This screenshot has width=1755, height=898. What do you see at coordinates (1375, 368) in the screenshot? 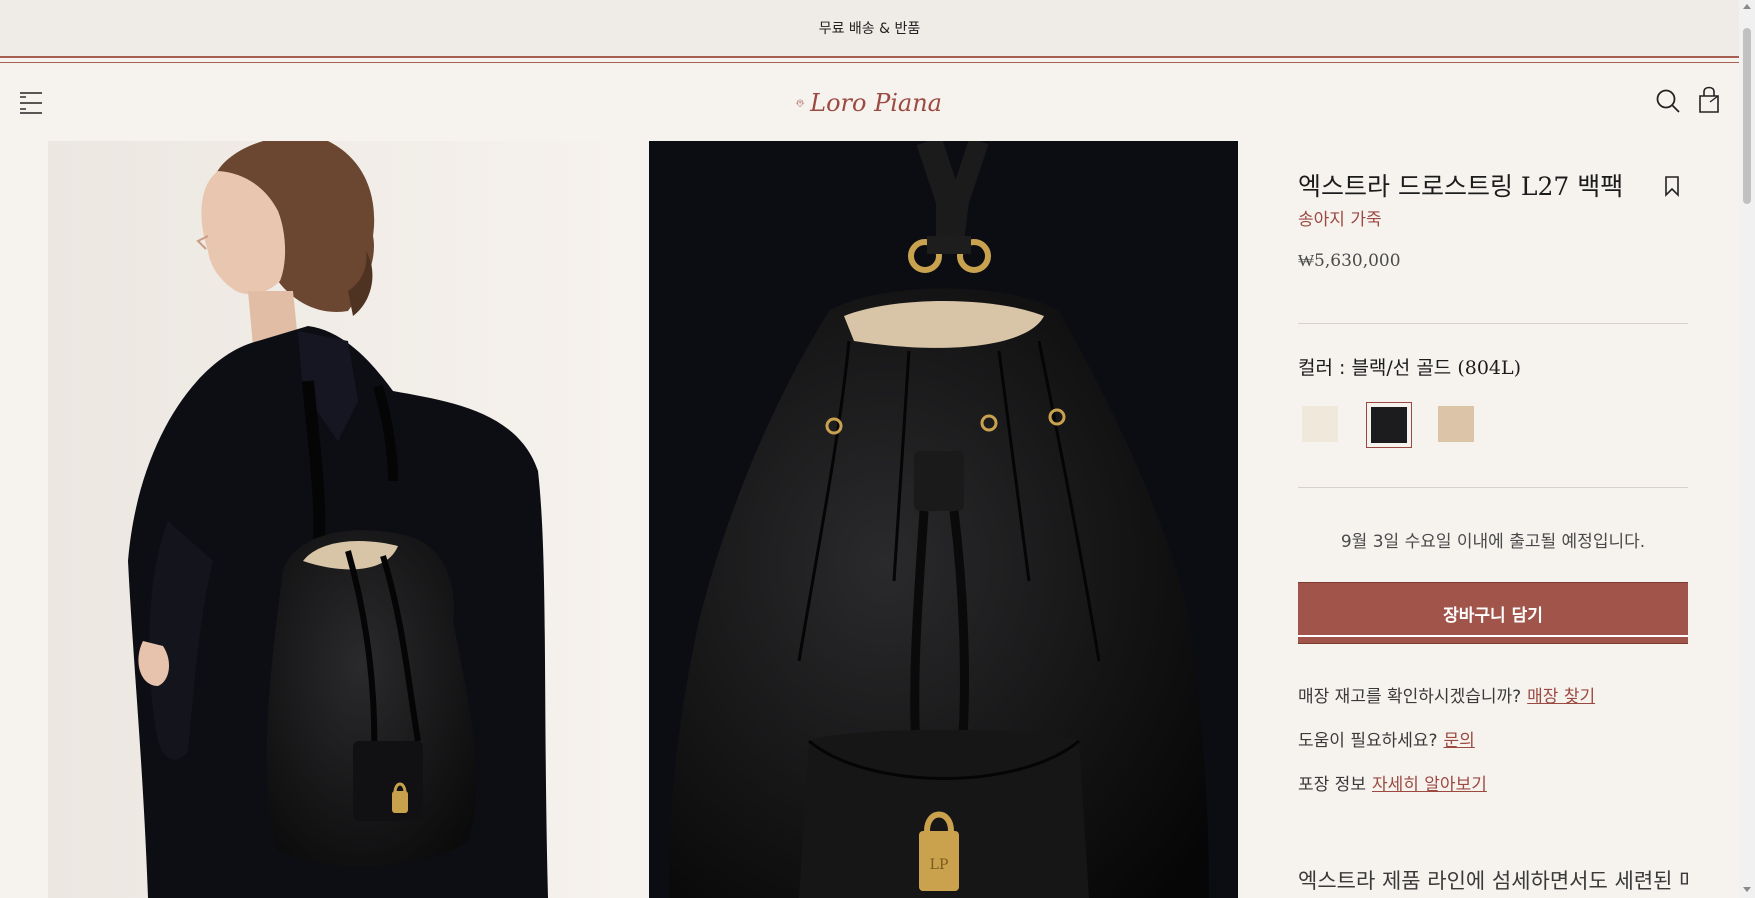
I see `color-name: 컬러 : 블랙/선 골드` at bounding box center [1375, 368].